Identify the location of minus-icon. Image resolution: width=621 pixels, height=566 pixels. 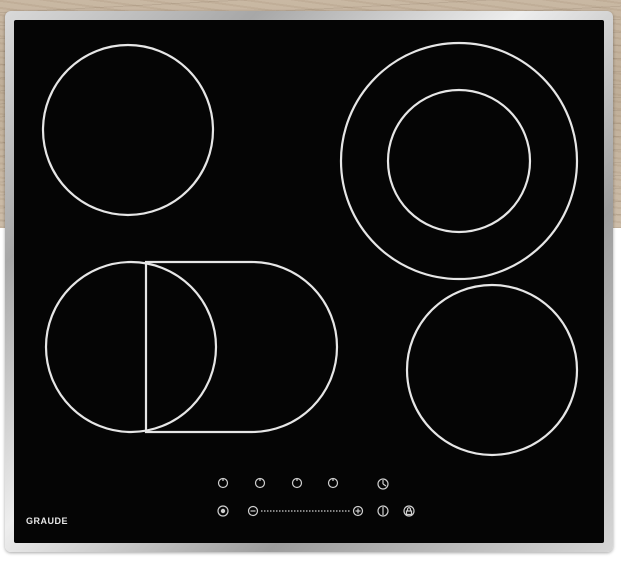
(253, 511).